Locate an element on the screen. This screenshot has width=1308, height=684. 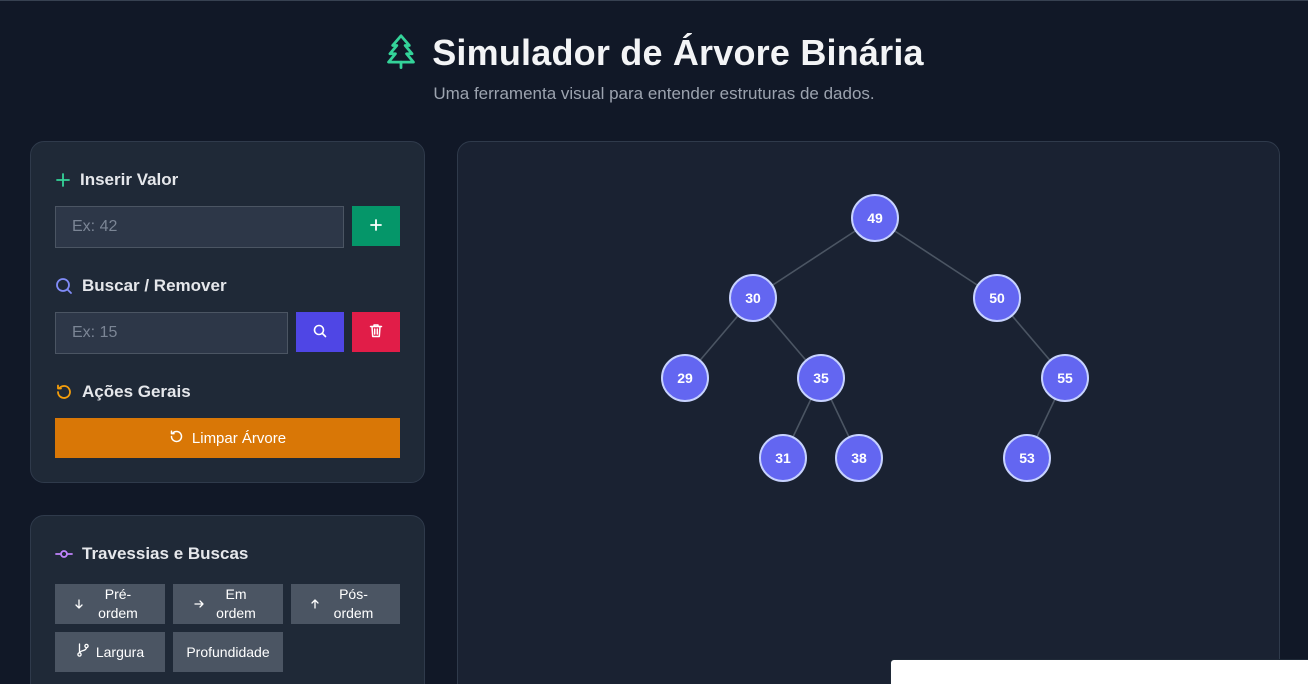
arrow-down-icon is located at coordinates (79, 604).